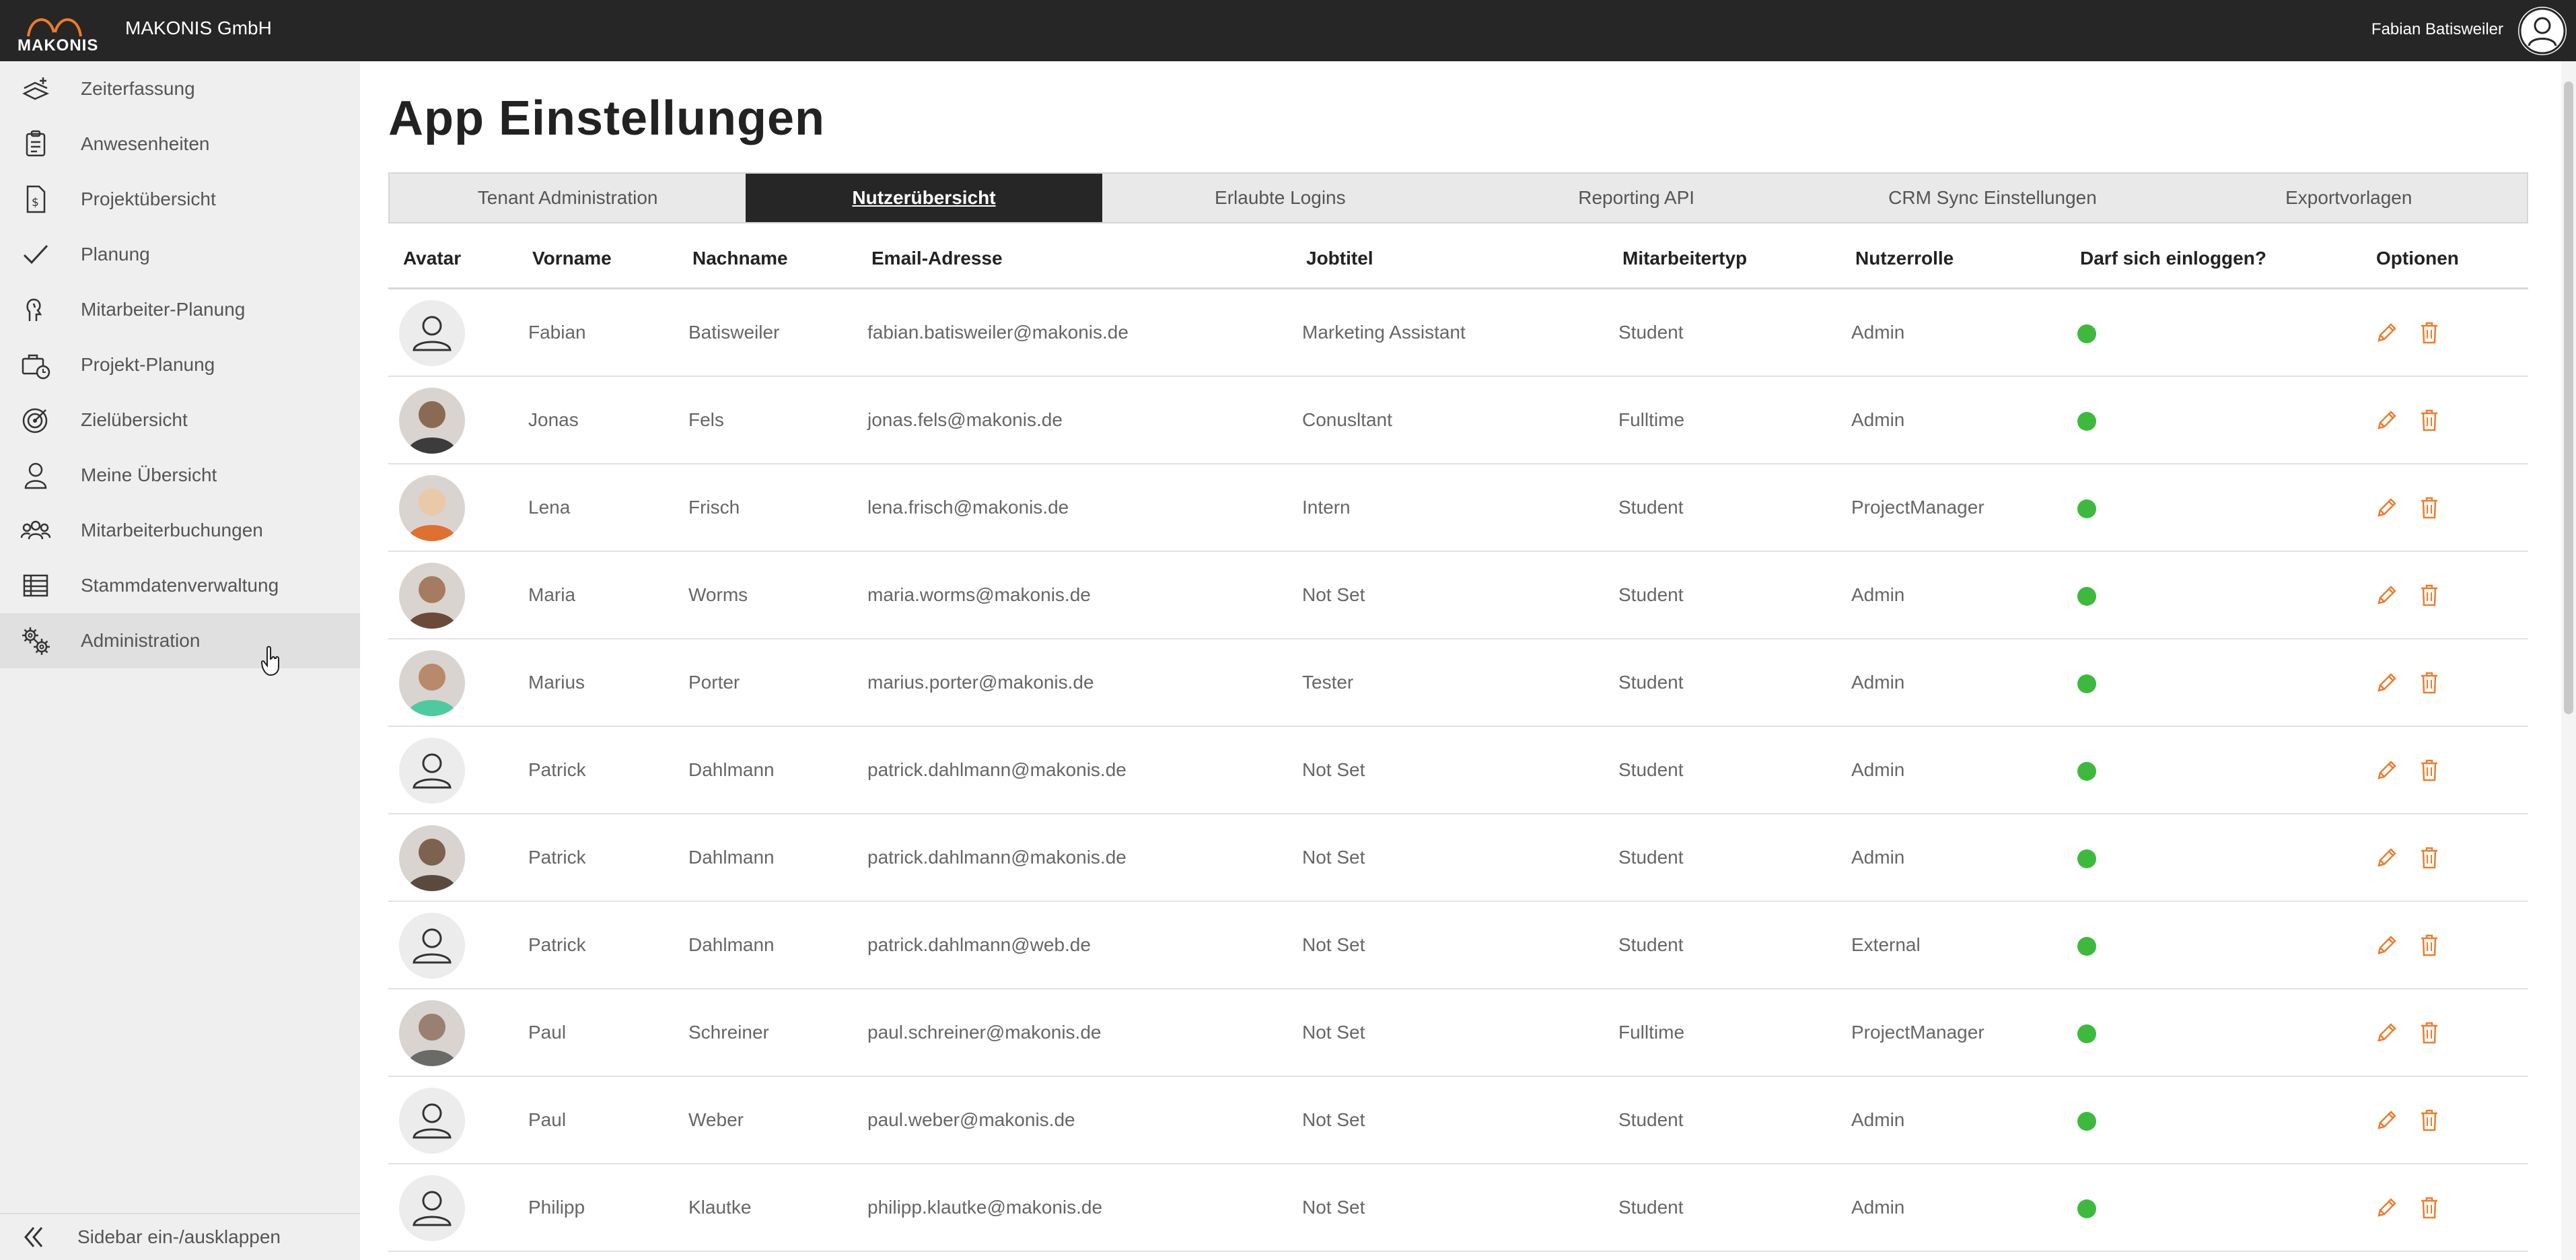  I want to click on user-avatar-icon, so click(2542, 31).